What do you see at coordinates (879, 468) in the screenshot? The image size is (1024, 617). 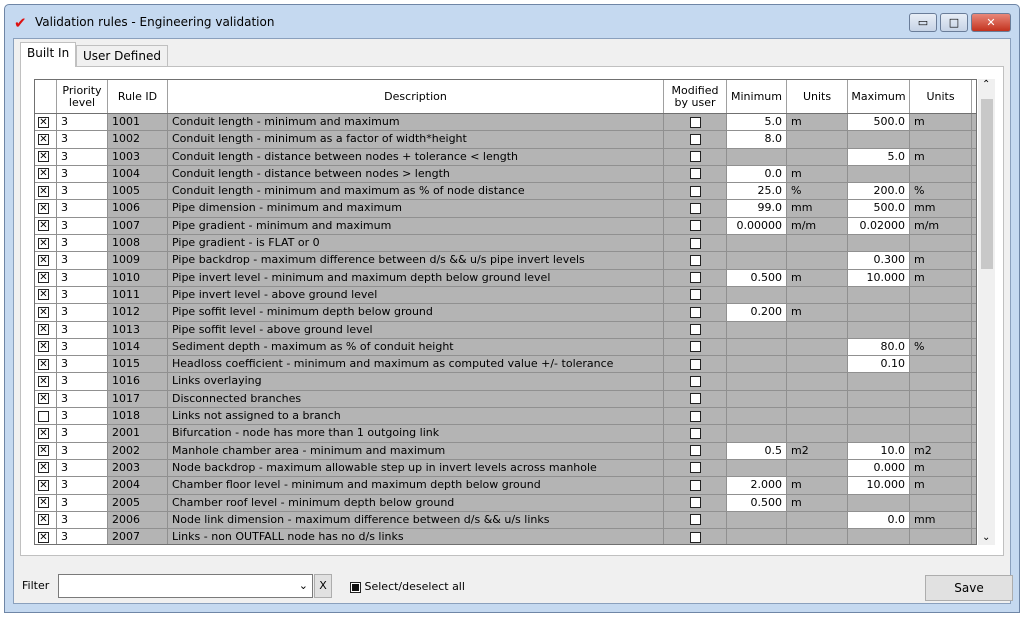 I see `maximum-cell: 0.000` at bounding box center [879, 468].